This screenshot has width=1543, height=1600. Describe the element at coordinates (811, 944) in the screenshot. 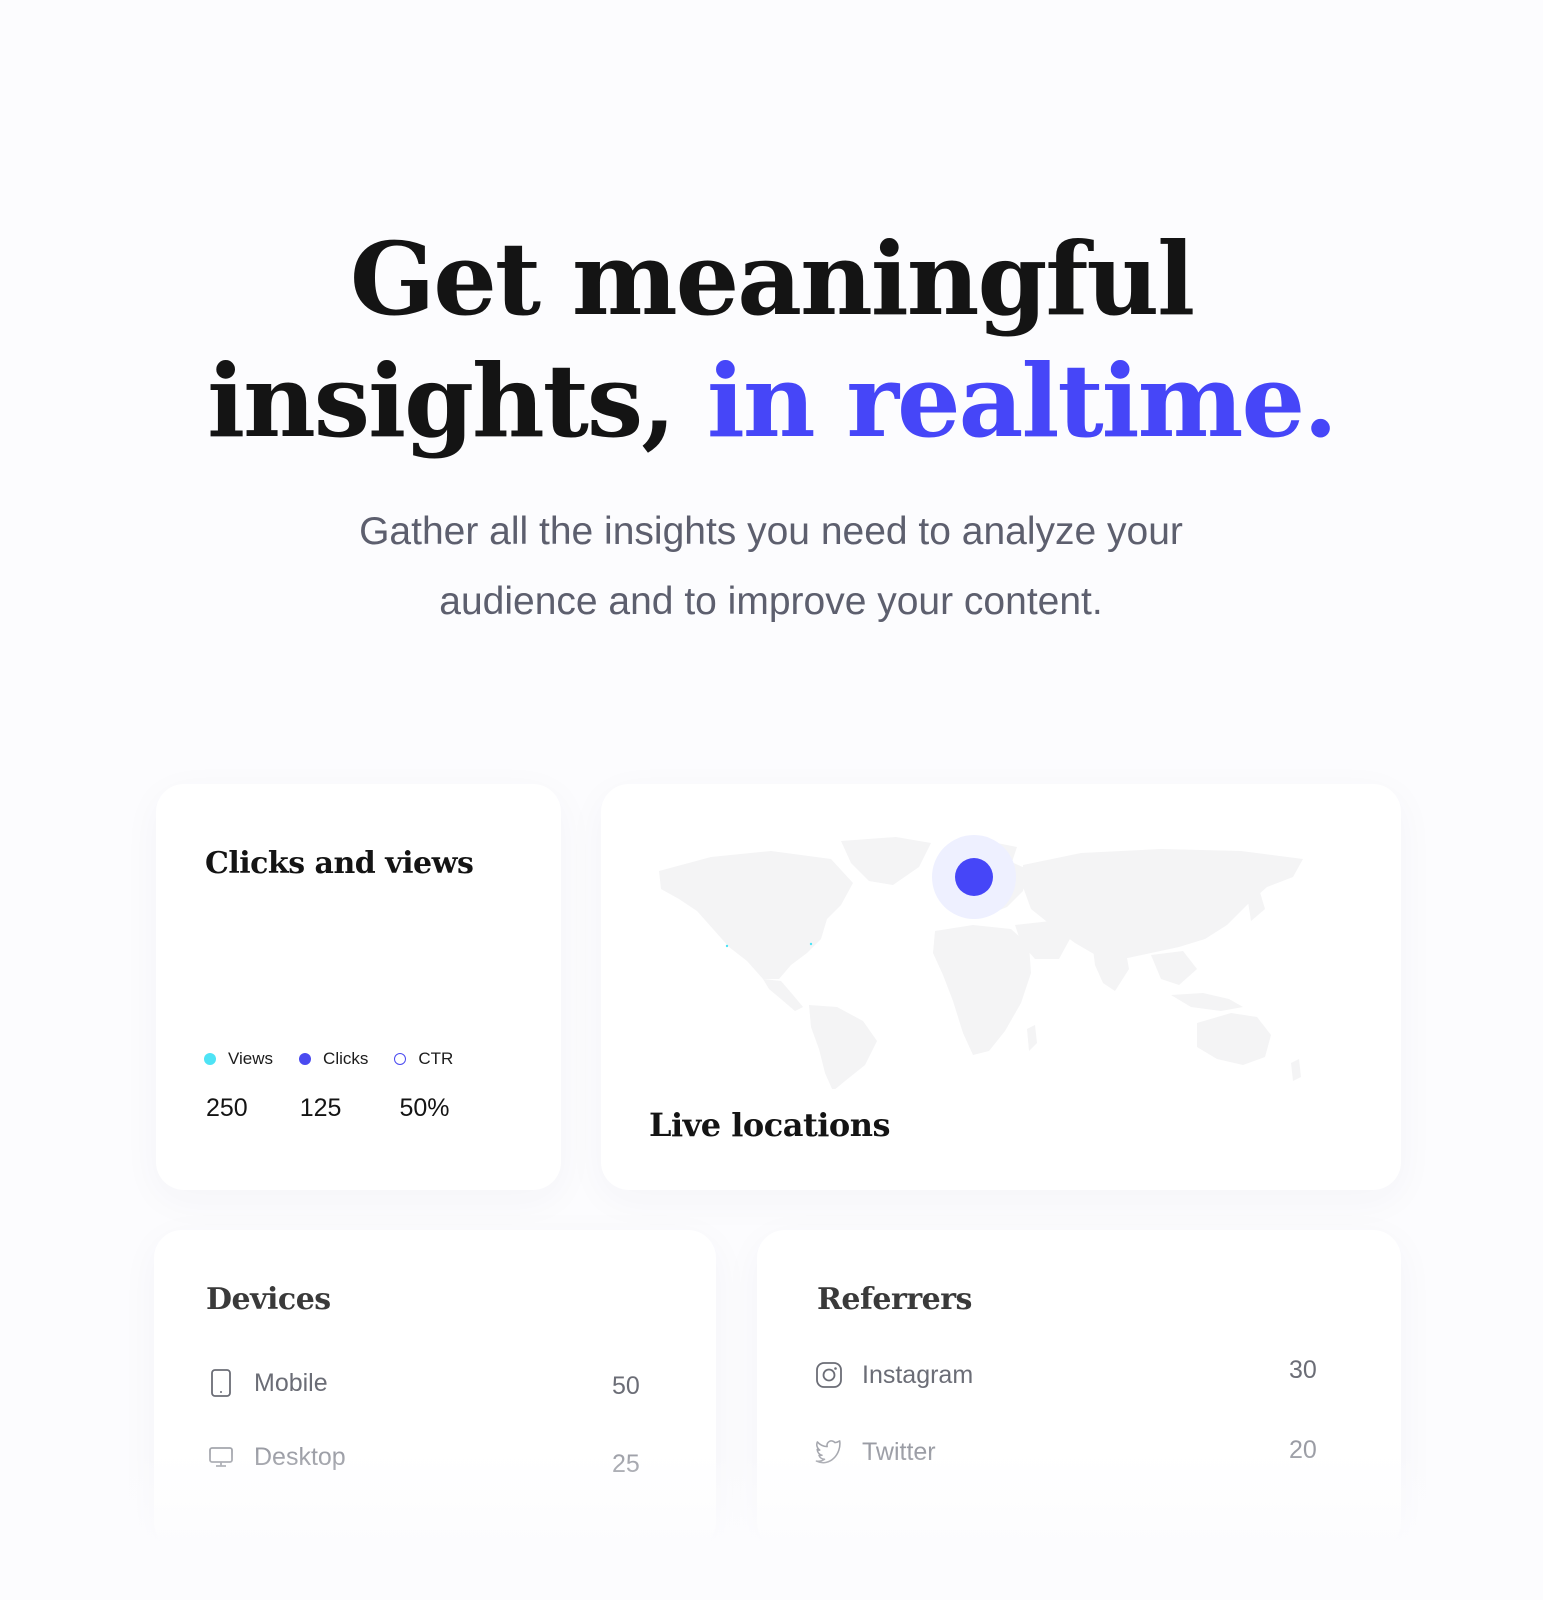

I see `map-marker-east-us` at that location.